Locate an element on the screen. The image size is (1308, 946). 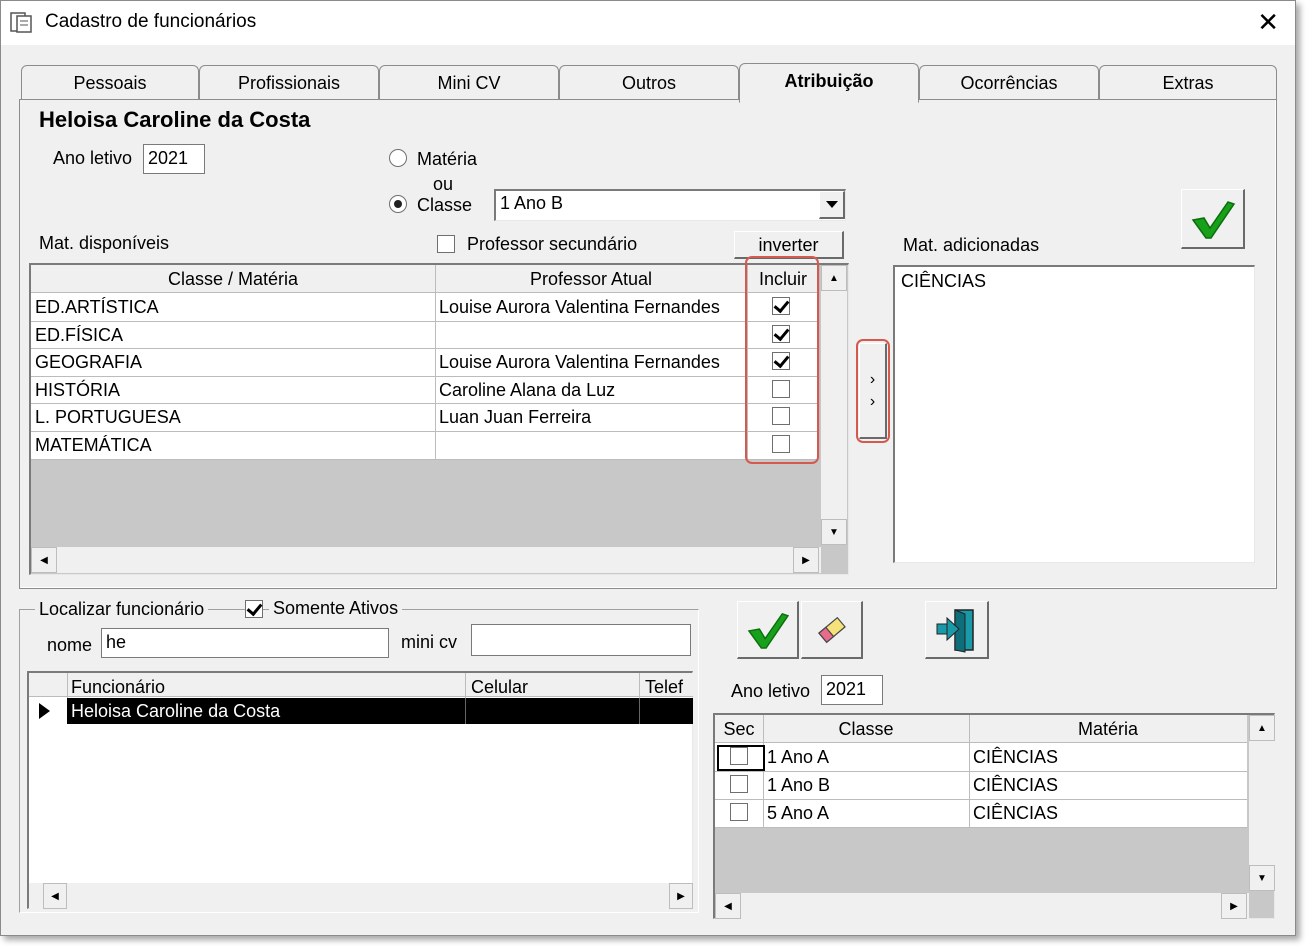
materia-cell: HISTÓRIA is located at coordinates (234, 390).